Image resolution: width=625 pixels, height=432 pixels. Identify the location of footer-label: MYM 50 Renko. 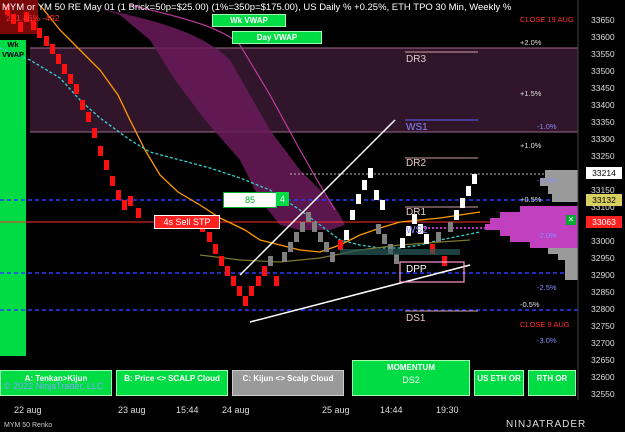
(28, 425).